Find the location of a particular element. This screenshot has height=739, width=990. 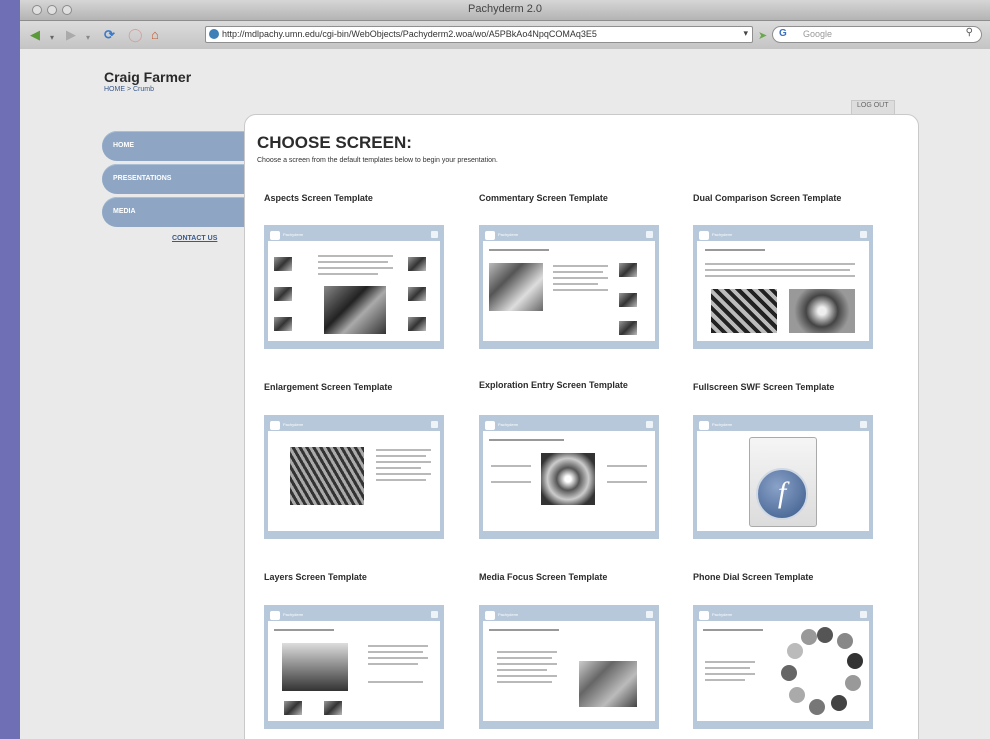

template-card-media-focus: Media Focus Screen Template is located at coordinates (574, 584).